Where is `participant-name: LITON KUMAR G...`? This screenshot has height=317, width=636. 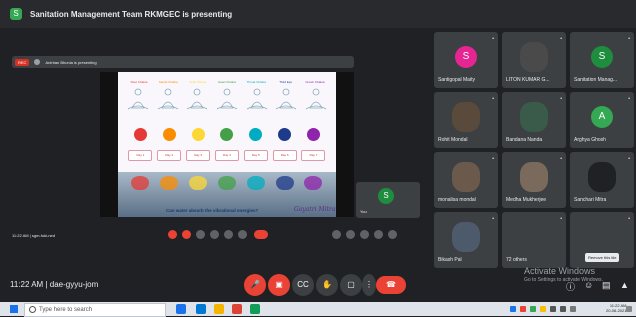
participant-name: LITON KUMAR G... is located at coordinates (528, 80).